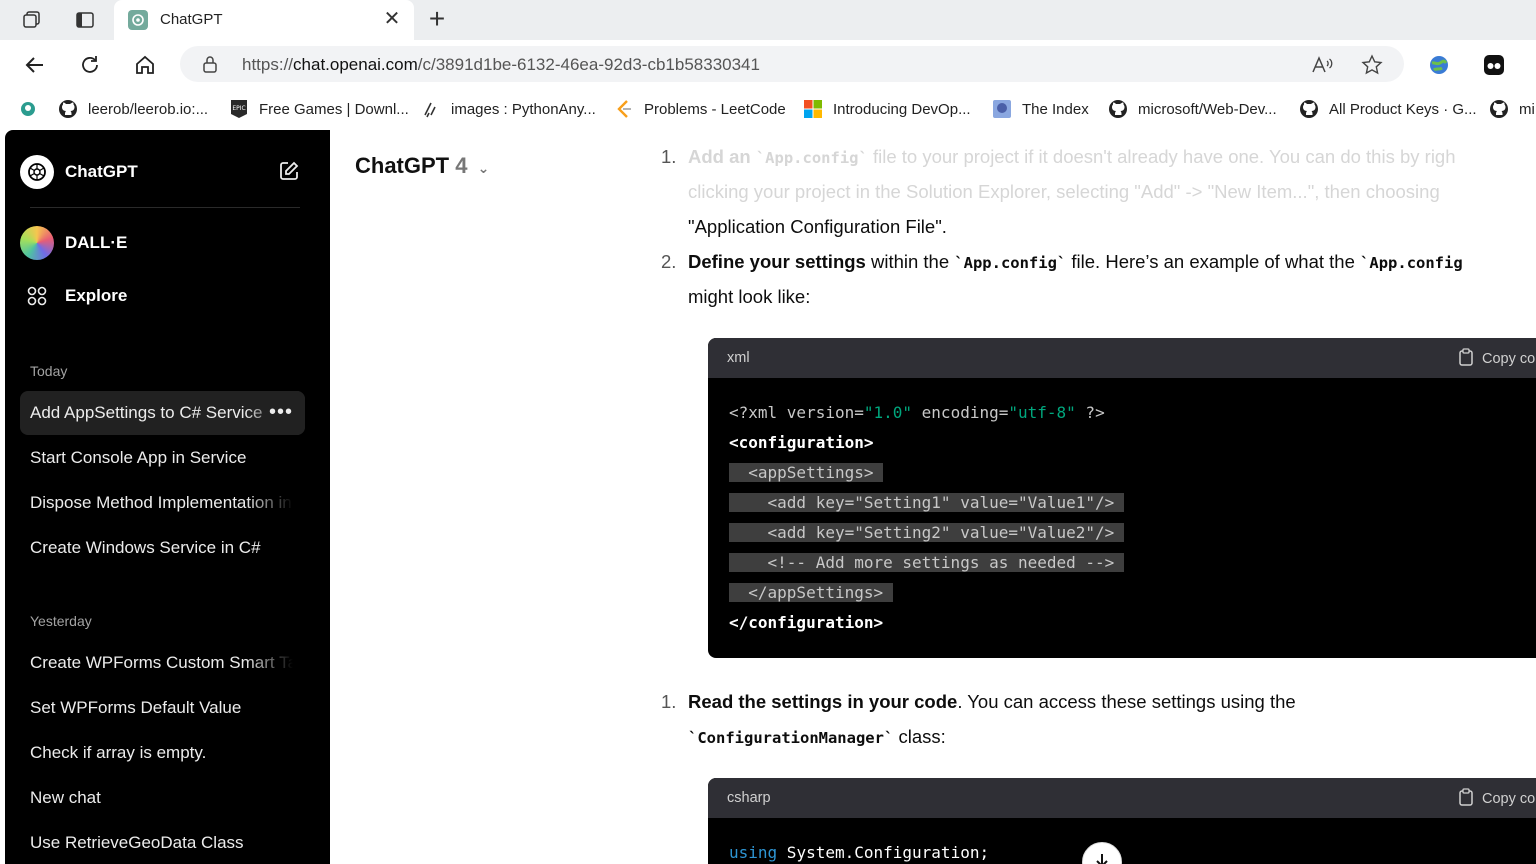 Image resolution: width=1536 pixels, height=864 pixels. I want to click on chat-item: Check if array is empty., so click(162, 753).